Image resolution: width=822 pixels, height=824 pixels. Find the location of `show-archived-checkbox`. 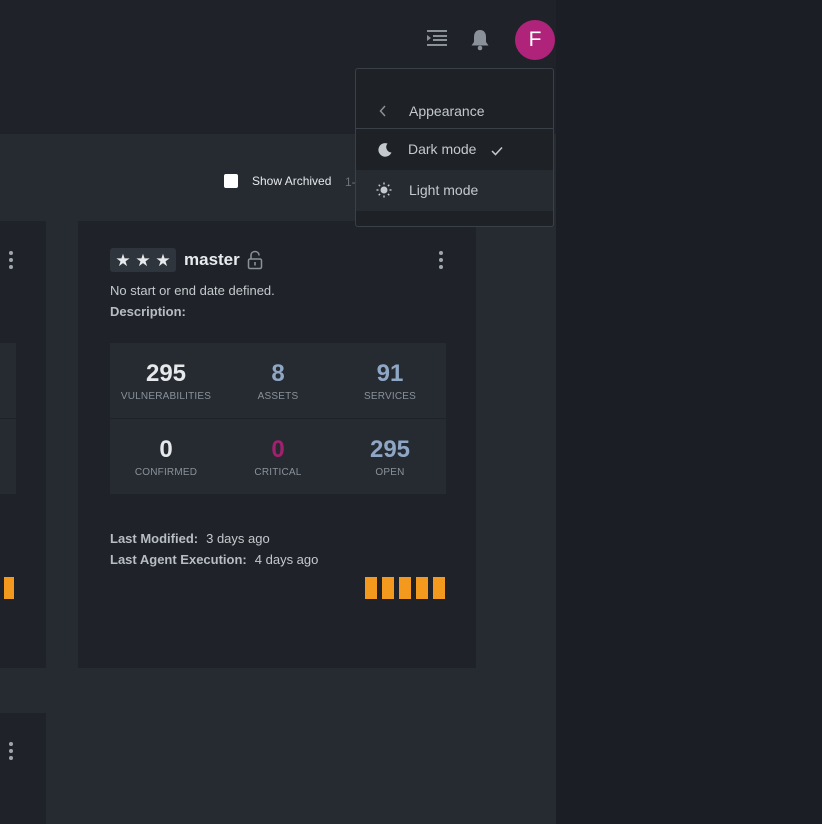

show-archived-checkbox is located at coordinates (231, 181).